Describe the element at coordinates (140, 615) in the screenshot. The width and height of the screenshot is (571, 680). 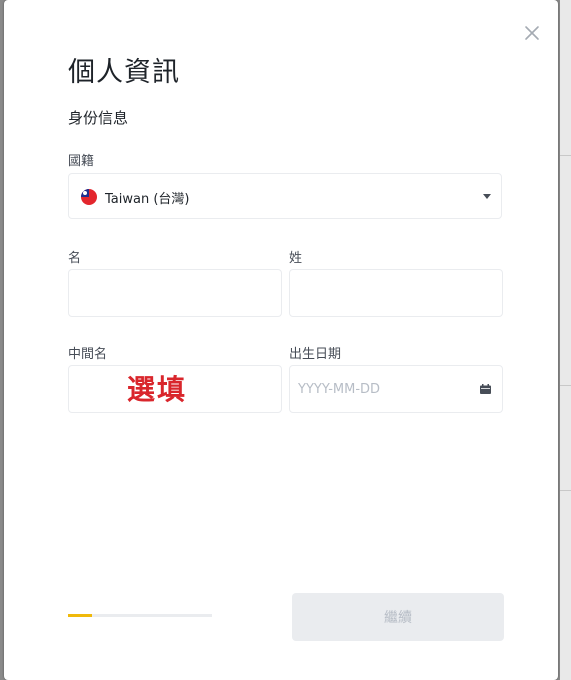
I see `progress-bar` at that location.